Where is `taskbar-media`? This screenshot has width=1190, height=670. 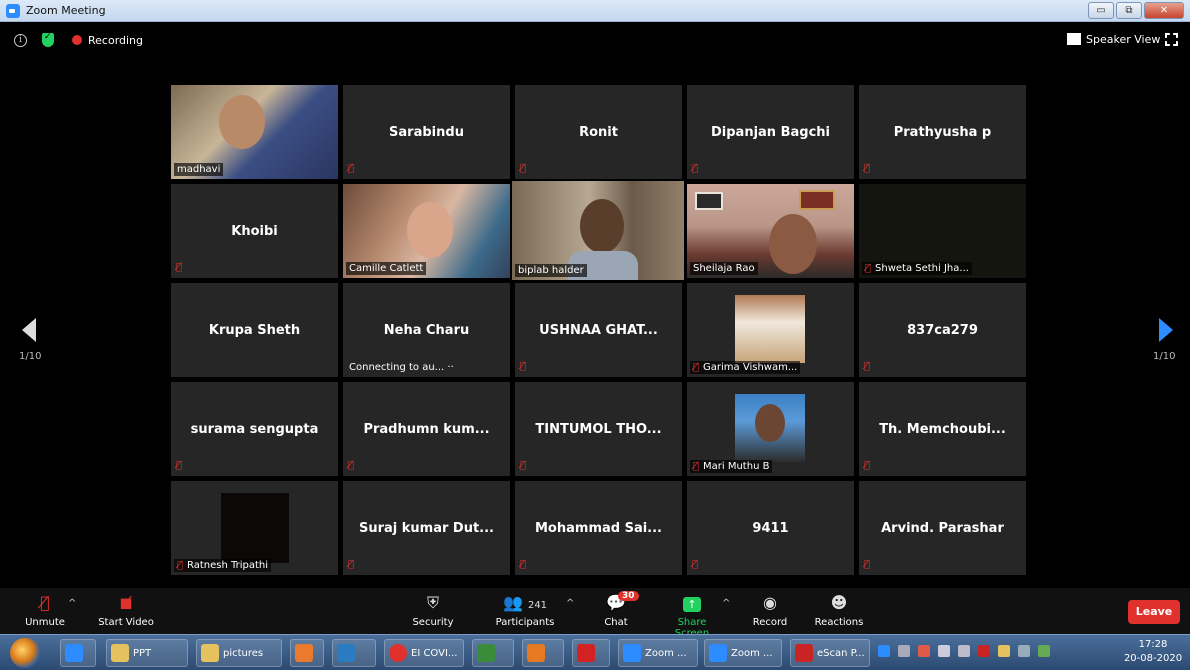 taskbar-media is located at coordinates (307, 653).